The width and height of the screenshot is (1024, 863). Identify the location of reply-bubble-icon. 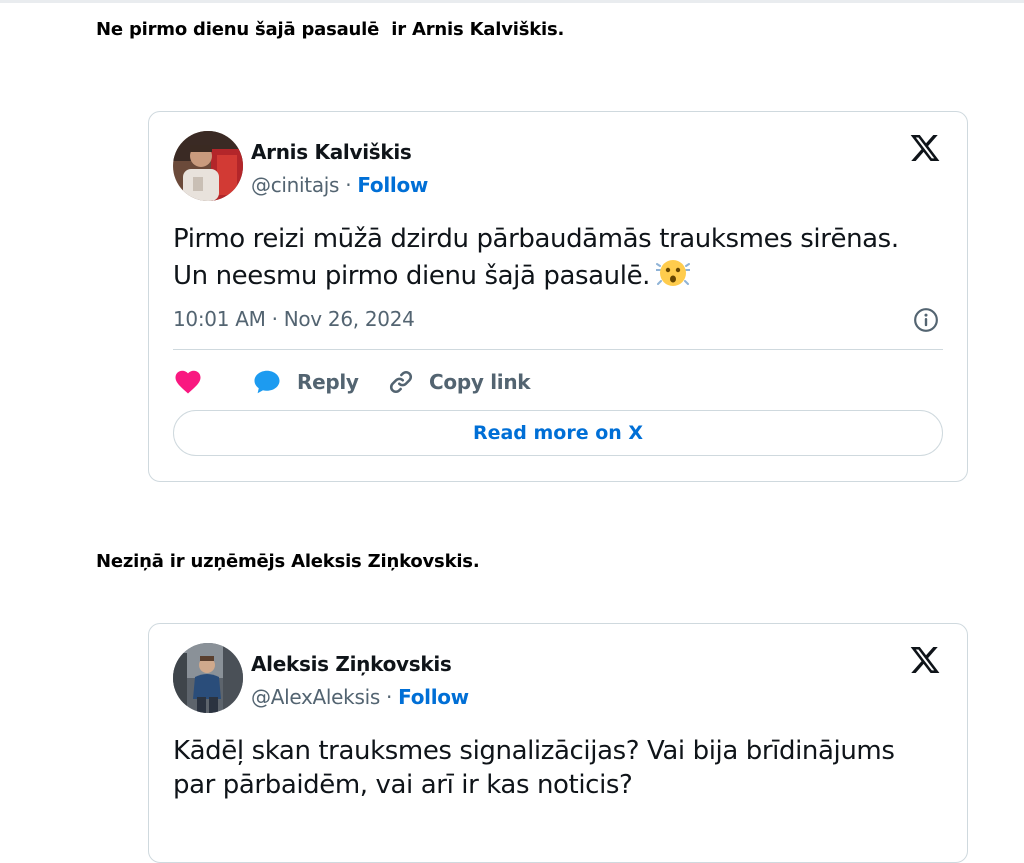
(267, 382).